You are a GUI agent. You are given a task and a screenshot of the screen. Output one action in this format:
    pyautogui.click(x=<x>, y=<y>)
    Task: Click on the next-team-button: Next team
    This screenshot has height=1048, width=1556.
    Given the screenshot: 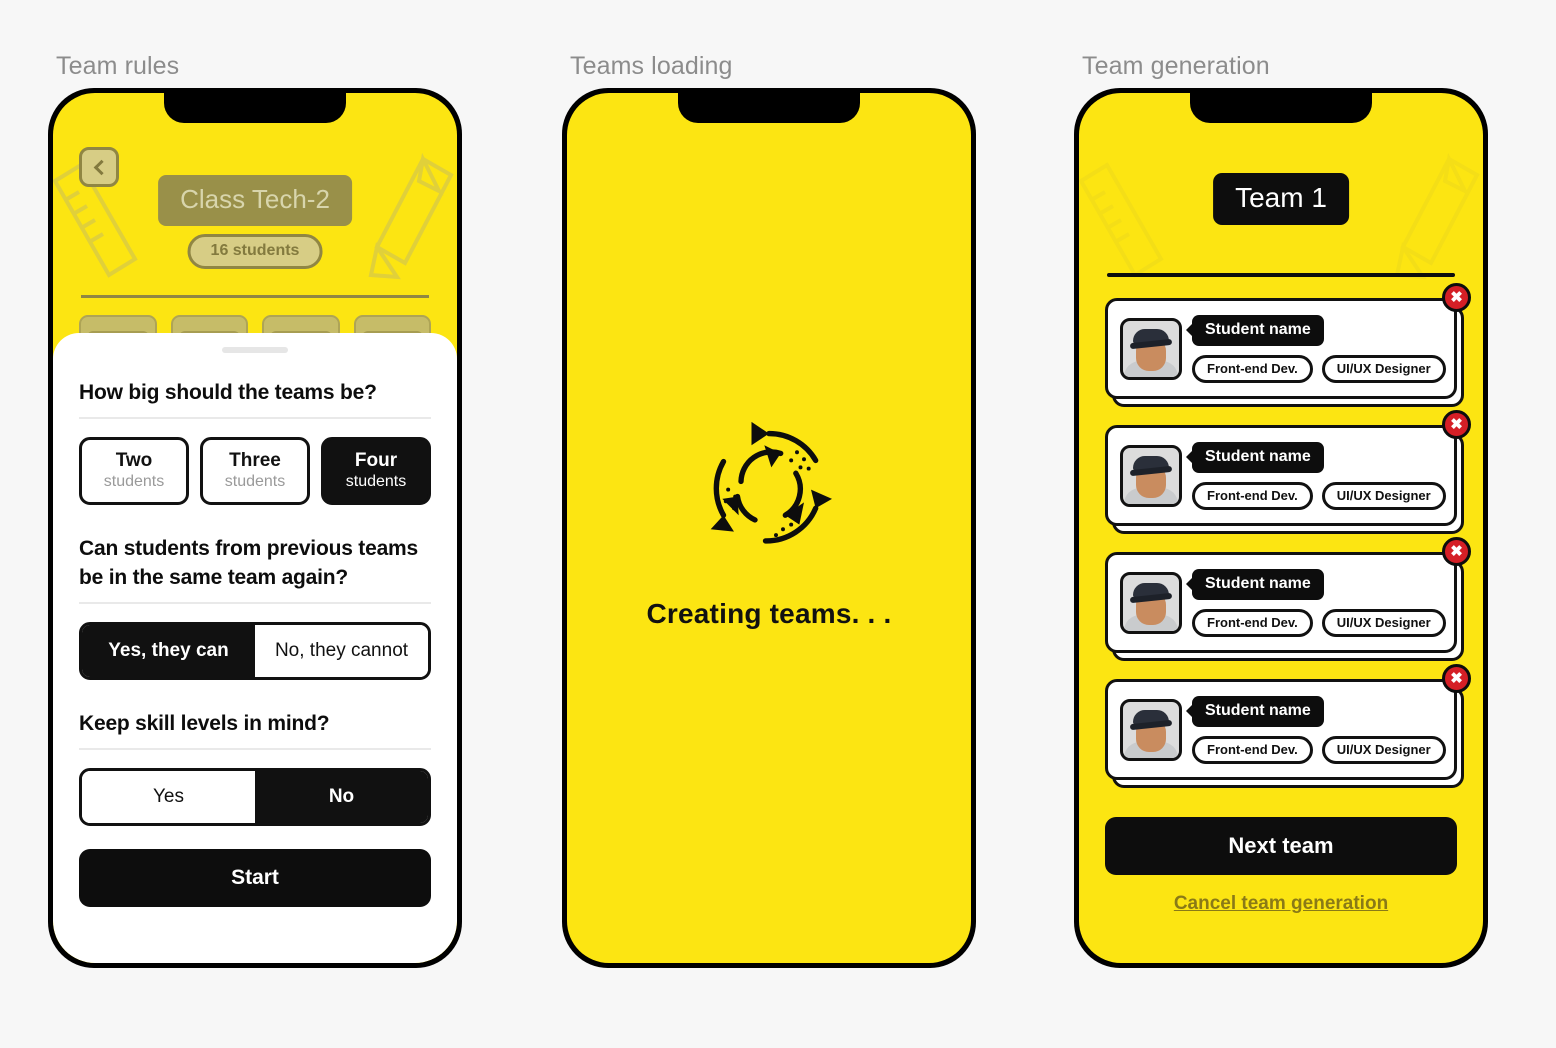 What is the action you would take?
    pyautogui.click(x=1281, y=846)
    